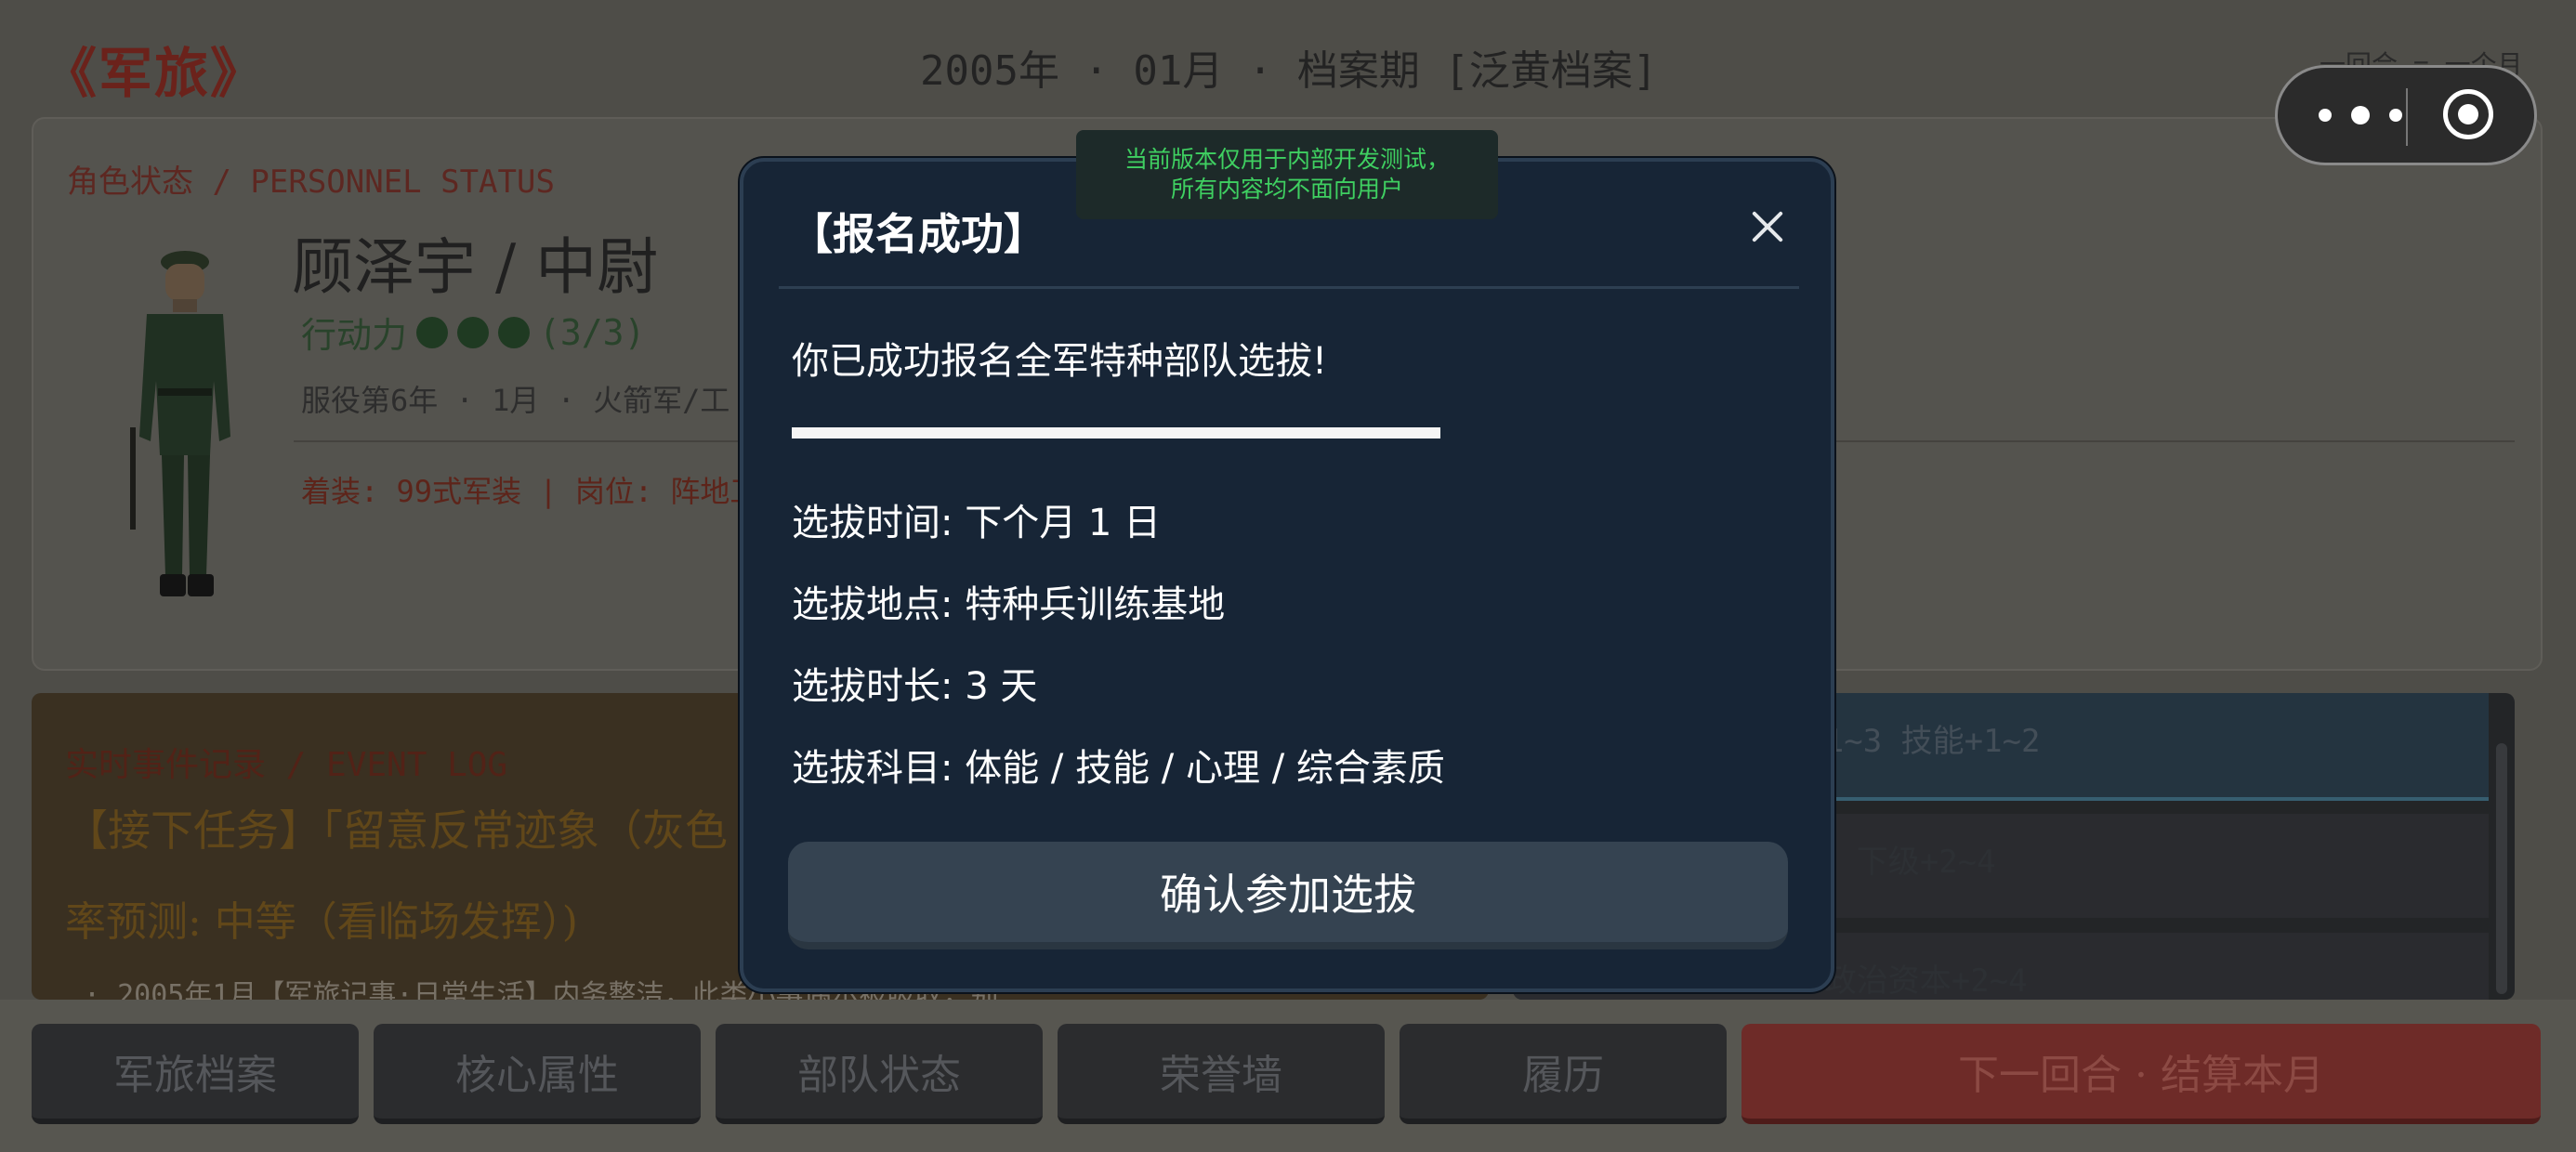 Image resolution: width=2576 pixels, height=1152 pixels. I want to click on close-miniprogram-icon, so click(2468, 114).